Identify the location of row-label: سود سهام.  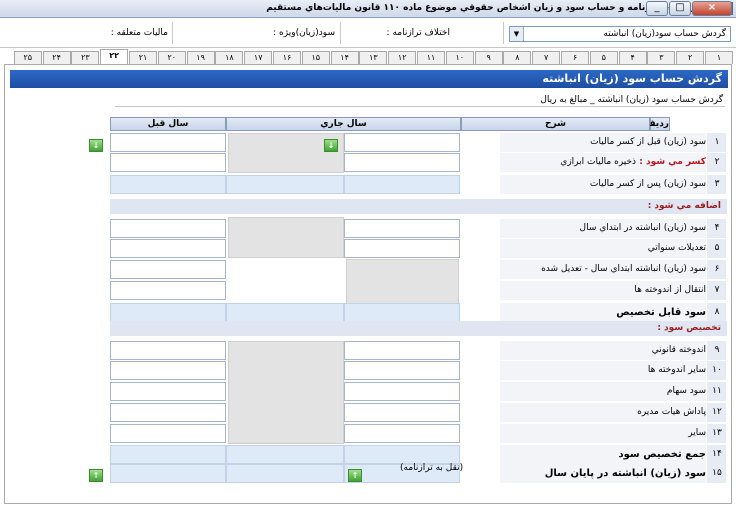
(686, 391).